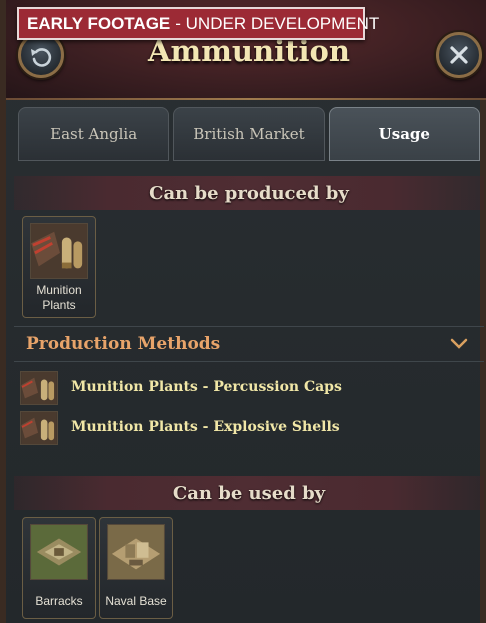  What do you see at coordinates (404, 134) in the screenshot?
I see `tab-usage: Usage` at bounding box center [404, 134].